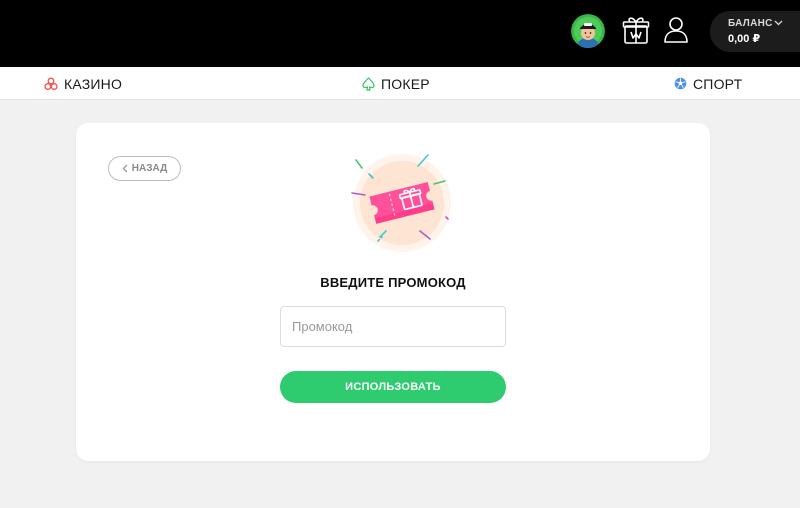 The image size is (800, 508). What do you see at coordinates (718, 83) in the screenshot?
I see `nav-item-label: СПОРТ` at bounding box center [718, 83].